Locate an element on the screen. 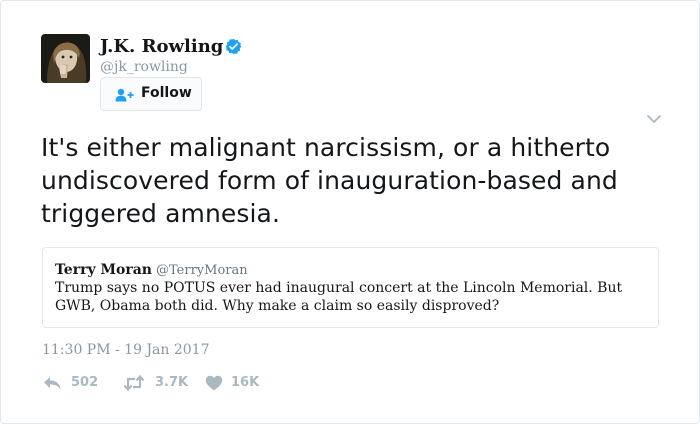 This screenshot has height=424, width=700. follow-label: Follow is located at coordinates (166, 93).